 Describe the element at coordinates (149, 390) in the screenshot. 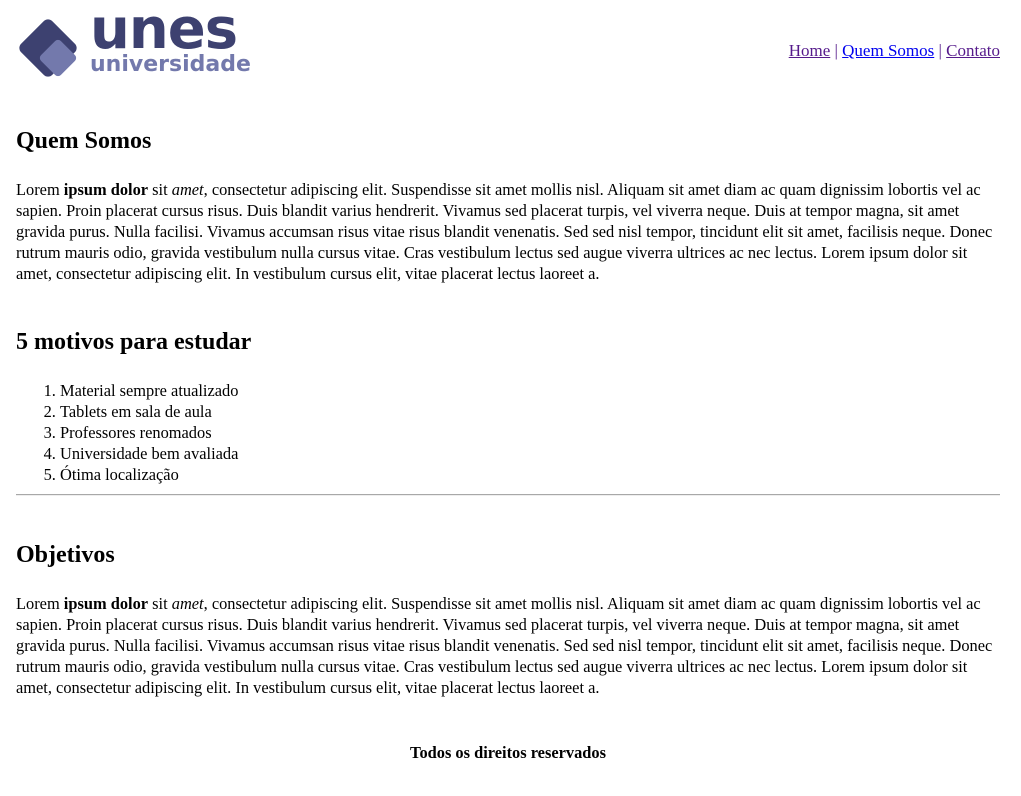

I see `list-item: Material sempre atualizado` at that location.